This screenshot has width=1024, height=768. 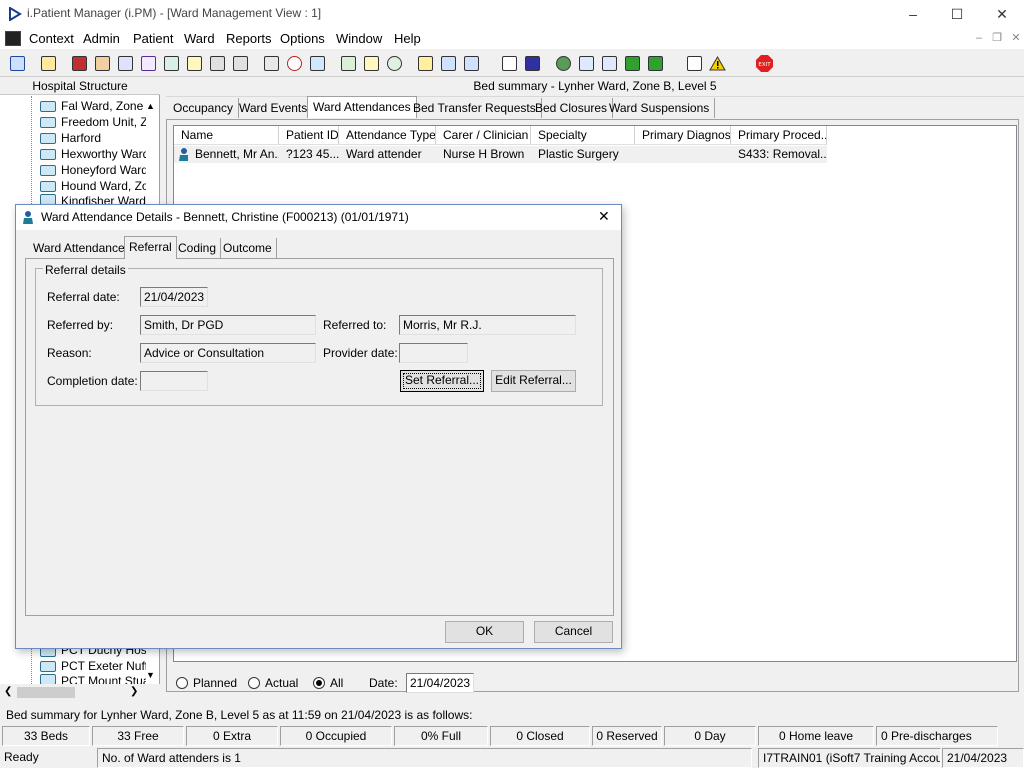 What do you see at coordinates (228, 325) in the screenshot?
I see `referred-by-field: Smith, Dr PGD` at bounding box center [228, 325].